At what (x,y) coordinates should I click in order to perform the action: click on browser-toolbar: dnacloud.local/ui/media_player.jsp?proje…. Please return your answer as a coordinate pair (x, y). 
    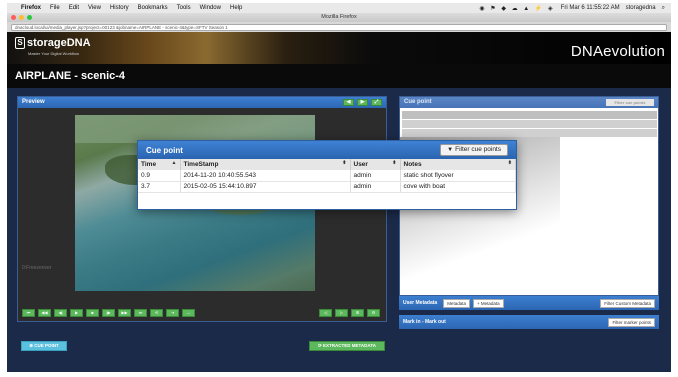
    Looking at the image, I should click on (339, 27).